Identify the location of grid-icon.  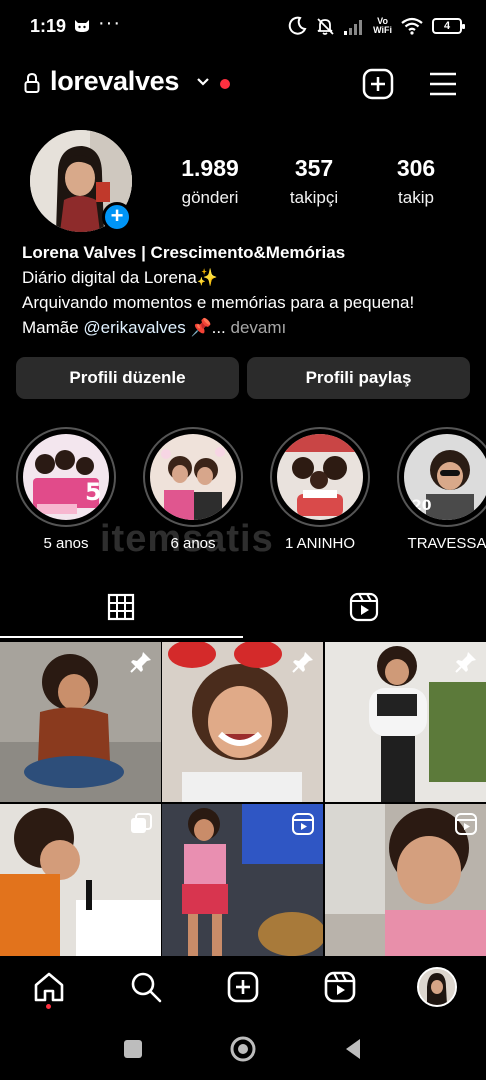
(121, 607).